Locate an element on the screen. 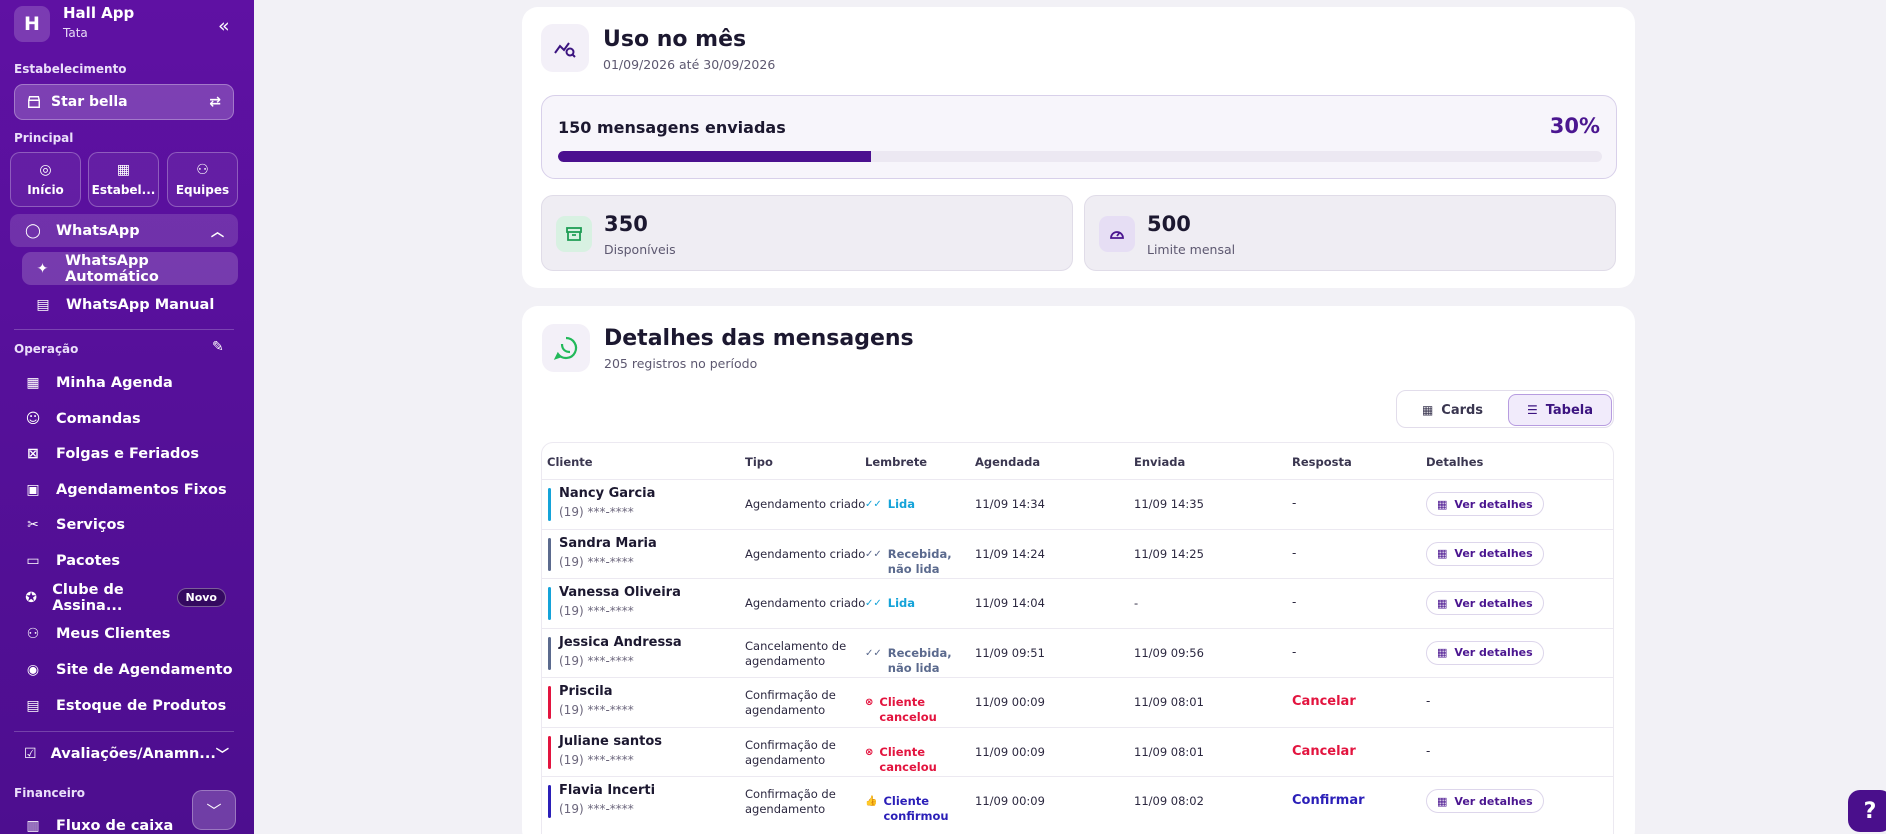  estabelecimento-selector: Star bella ⇄ is located at coordinates (124, 102).